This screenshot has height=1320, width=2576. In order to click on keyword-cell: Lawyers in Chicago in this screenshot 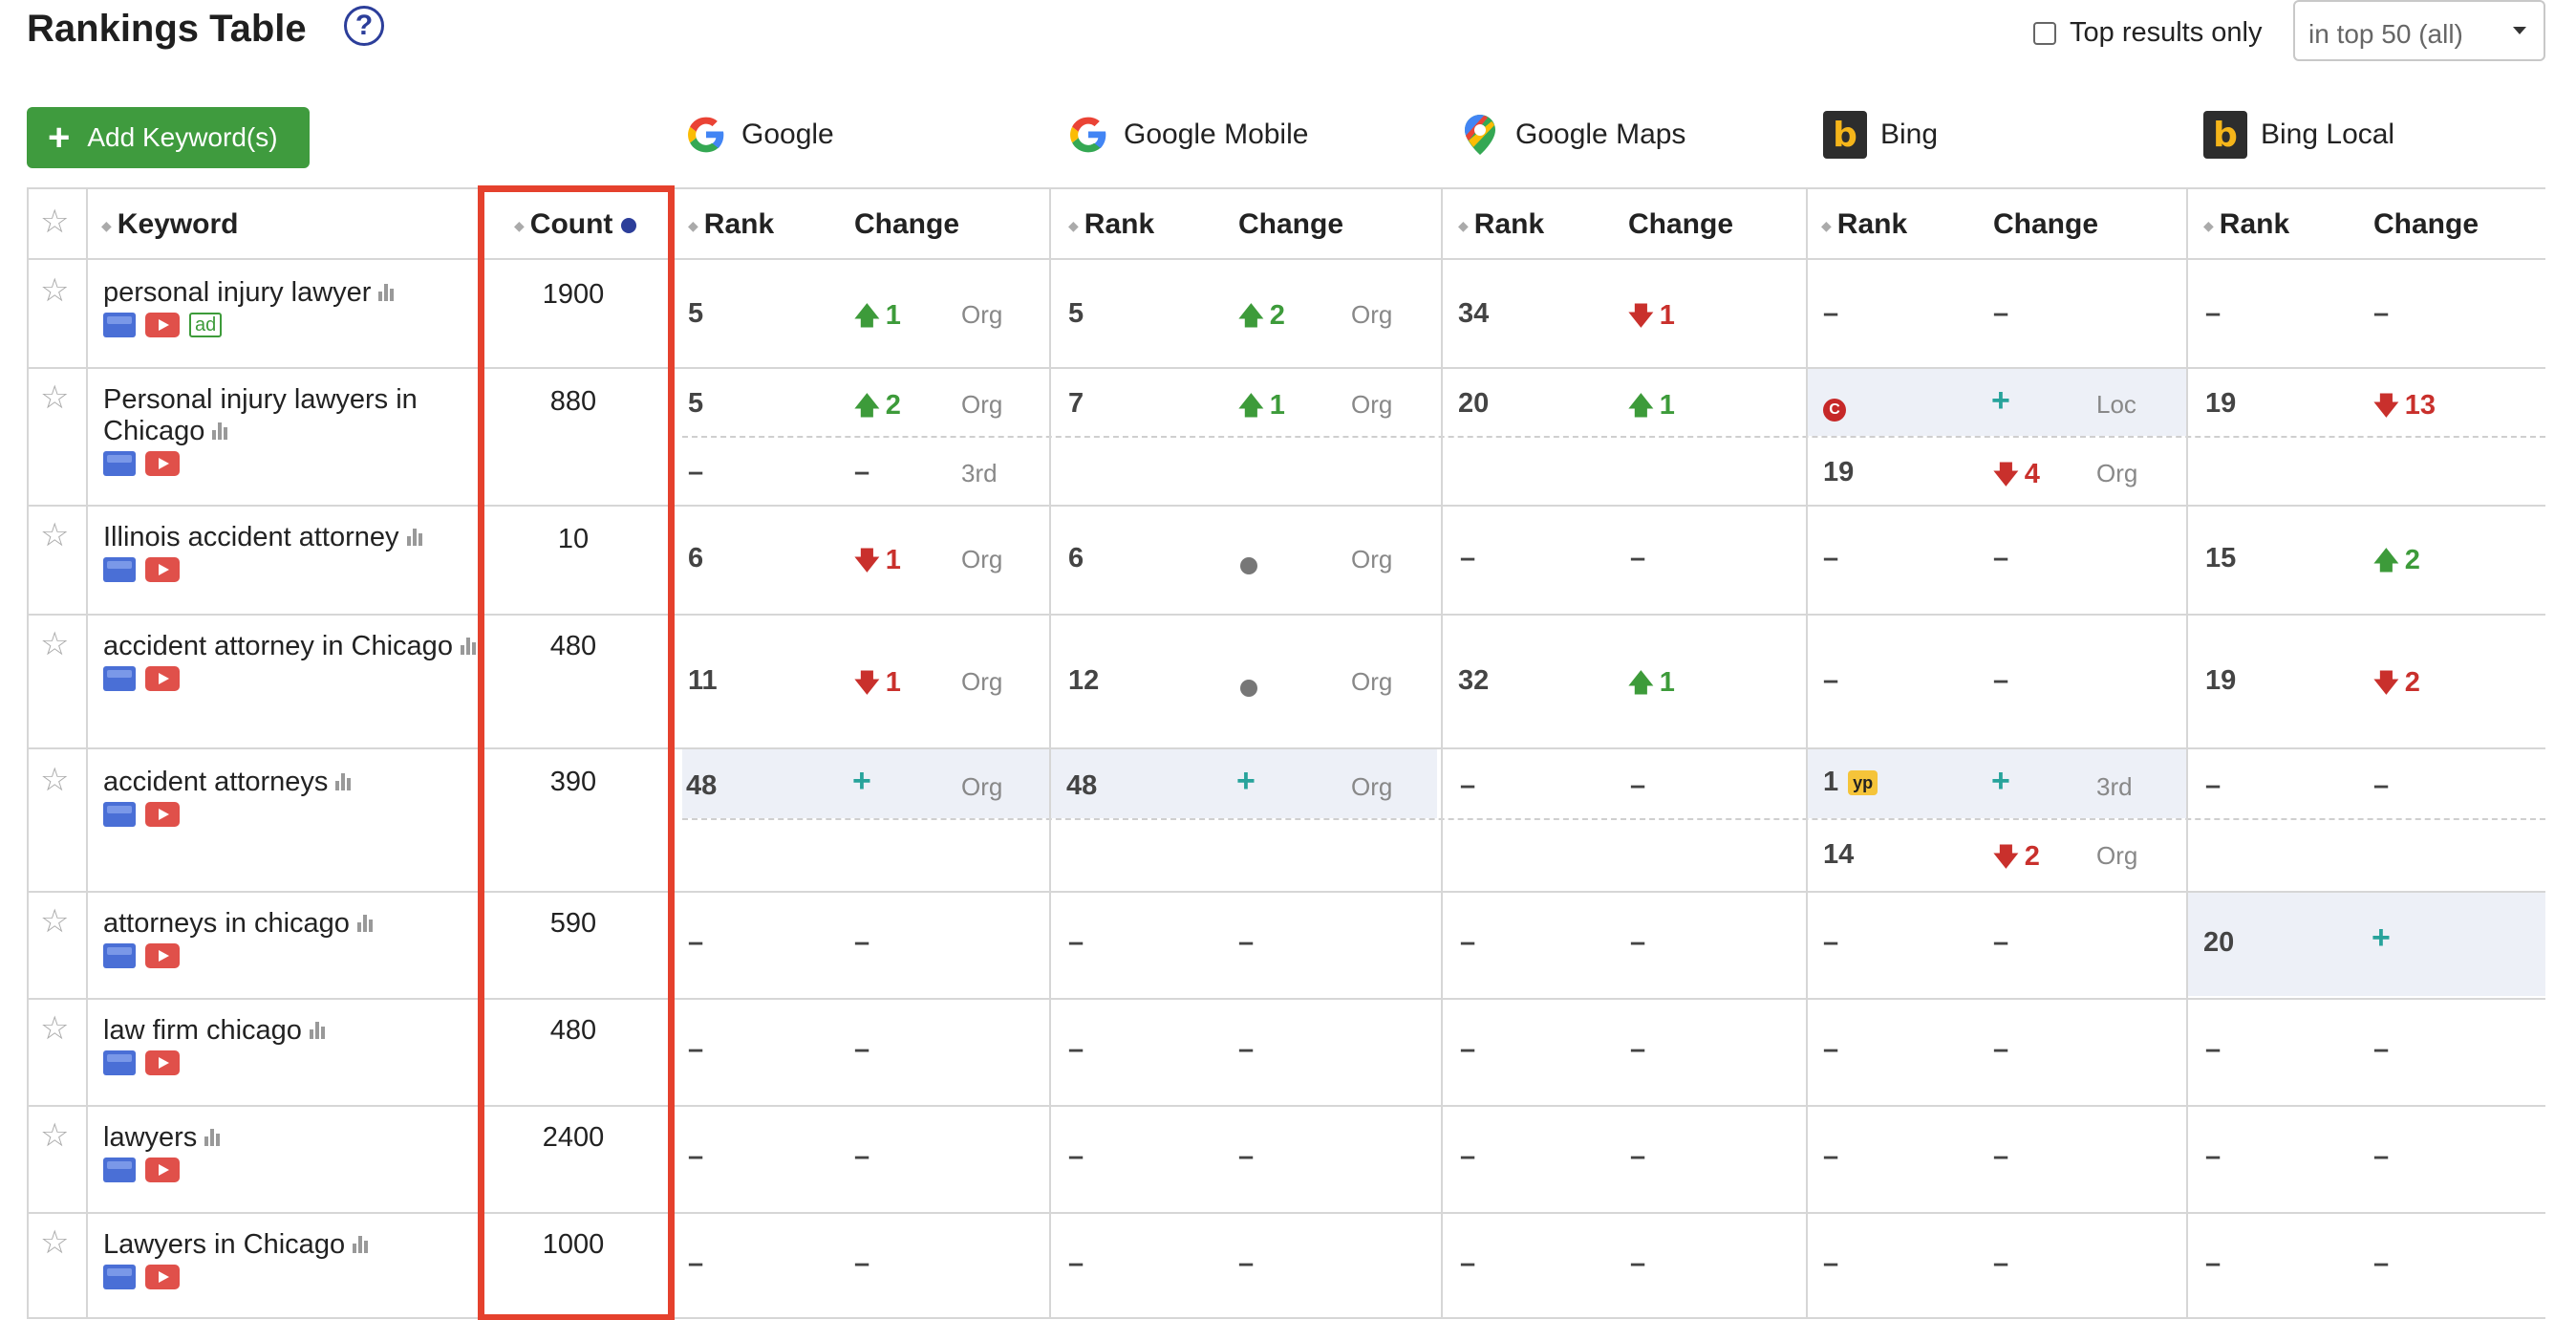, I will do `click(299, 1259)`.